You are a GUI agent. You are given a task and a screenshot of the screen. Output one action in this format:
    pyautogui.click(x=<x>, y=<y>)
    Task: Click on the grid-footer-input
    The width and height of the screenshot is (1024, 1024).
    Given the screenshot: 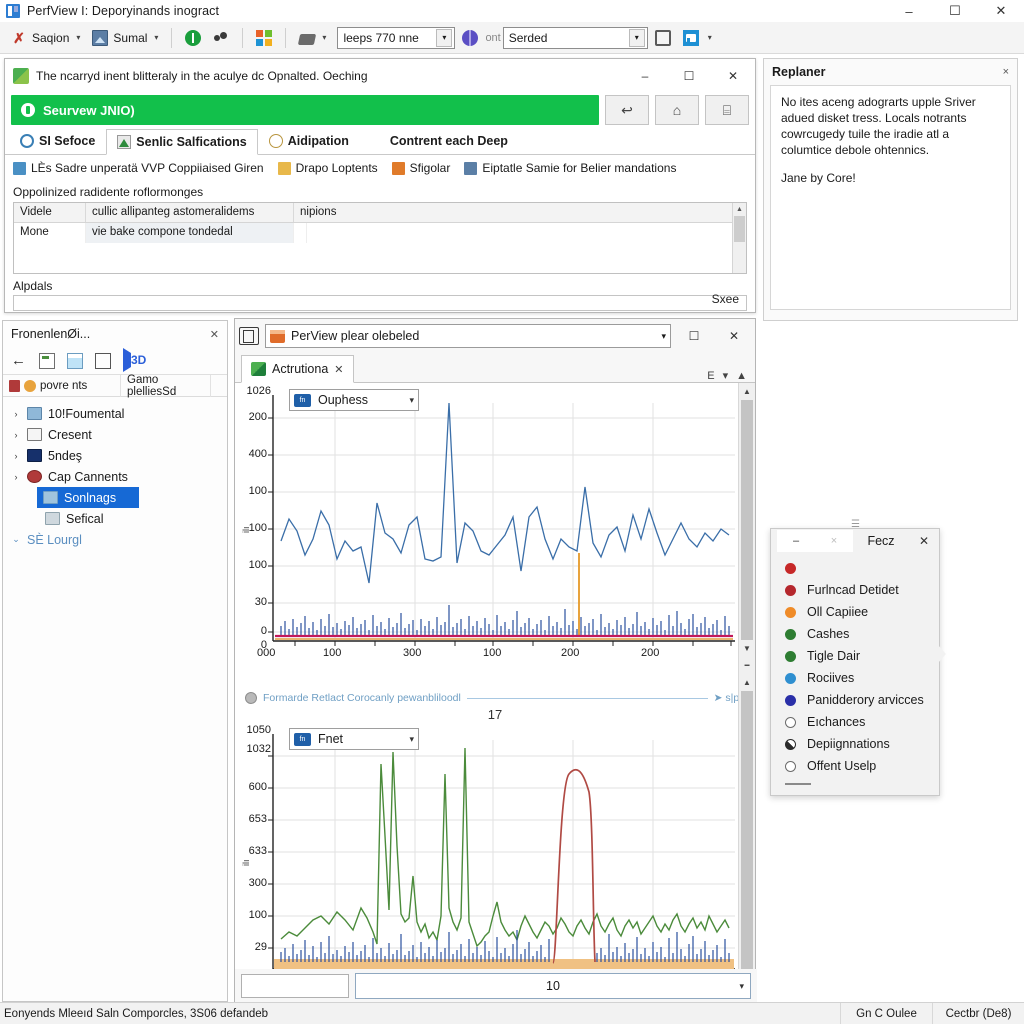 What is the action you would take?
    pyautogui.click(x=380, y=303)
    